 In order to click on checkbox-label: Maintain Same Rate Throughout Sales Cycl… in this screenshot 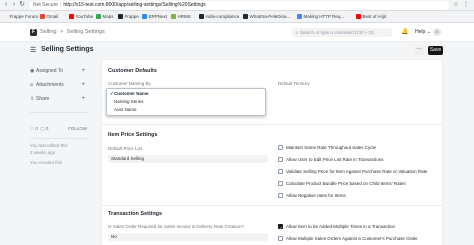, I will do `click(331, 147)`.